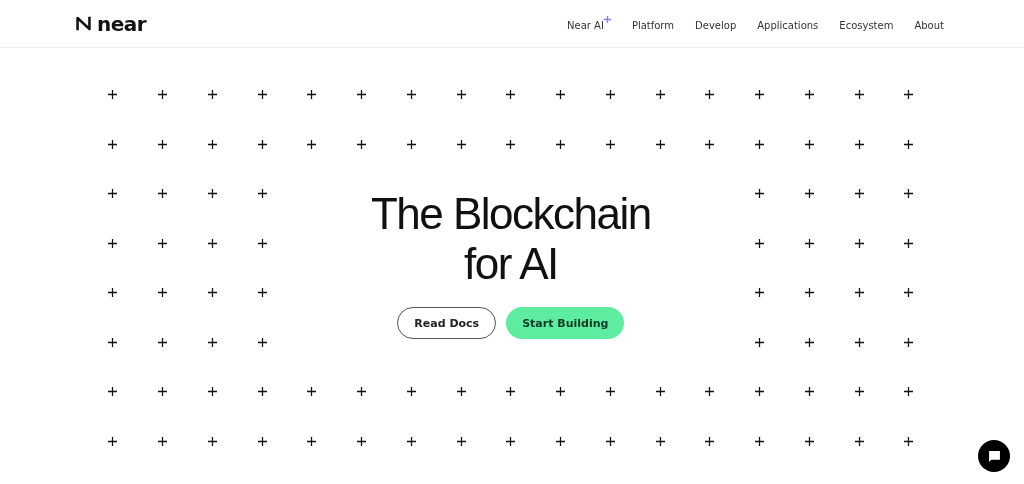 This screenshot has height=484, width=1024. What do you see at coordinates (565, 323) in the screenshot?
I see `start-building-button: Start Building` at bounding box center [565, 323].